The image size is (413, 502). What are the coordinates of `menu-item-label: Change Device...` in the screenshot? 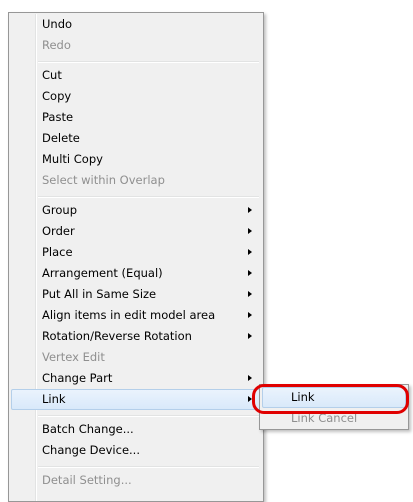 It's located at (91, 450).